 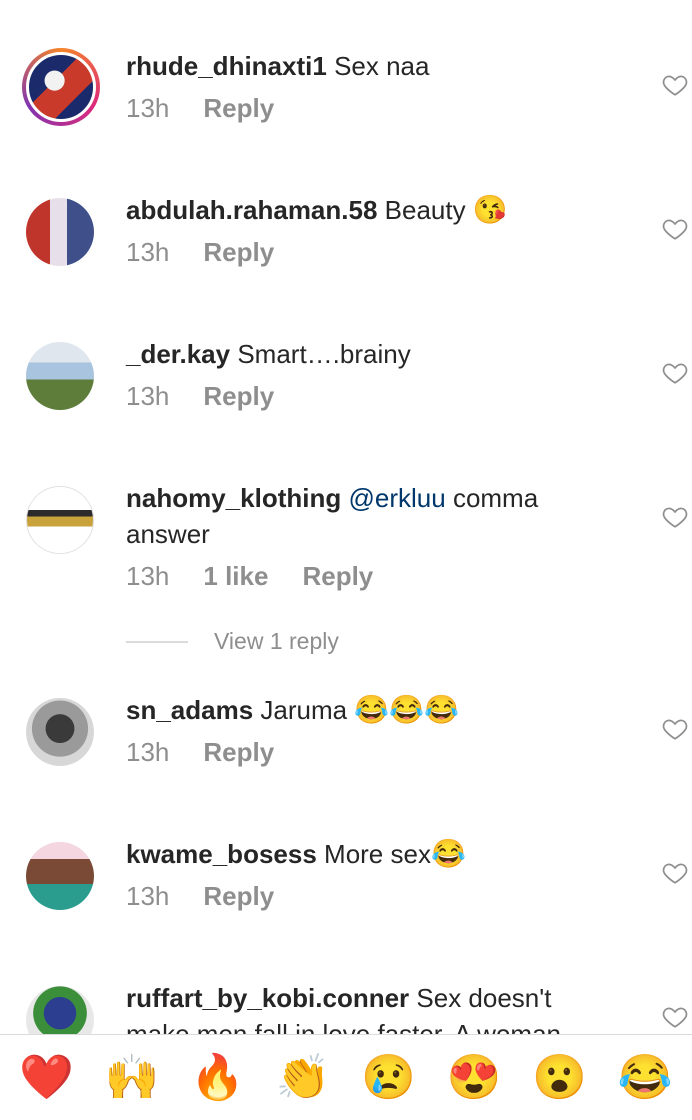 What do you see at coordinates (374, 516) in the screenshot?
I see `comment-text: nahomy_klothing @erkluu comma answer` at bounding box center [374, 516].